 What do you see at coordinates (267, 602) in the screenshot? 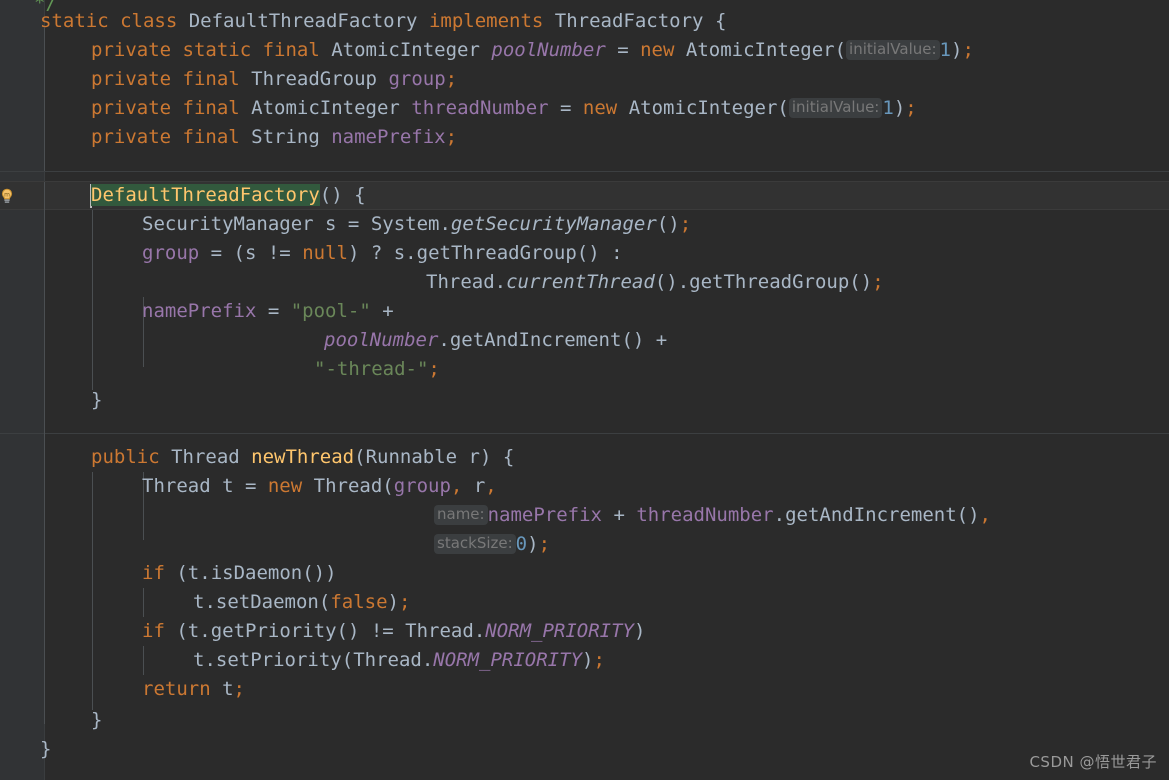
I see `code-token-method: setDaemon` at bounding box center [267, 602].